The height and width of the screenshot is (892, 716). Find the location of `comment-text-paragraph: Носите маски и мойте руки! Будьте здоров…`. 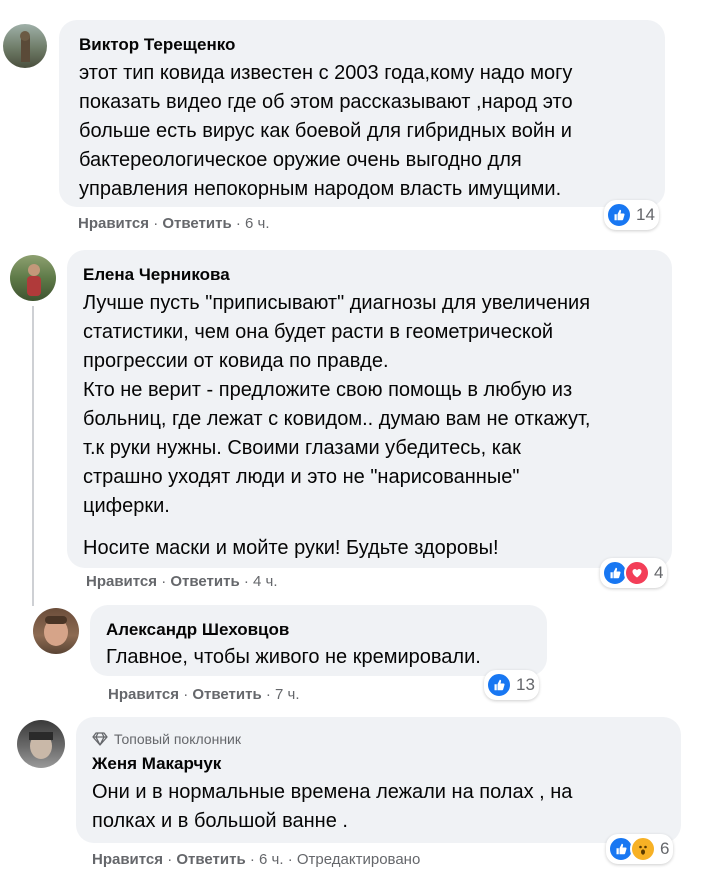

comment-text-paragraph: Носите маски и мойте руки! Будьте здоров… is located at coordinates (291, 548).